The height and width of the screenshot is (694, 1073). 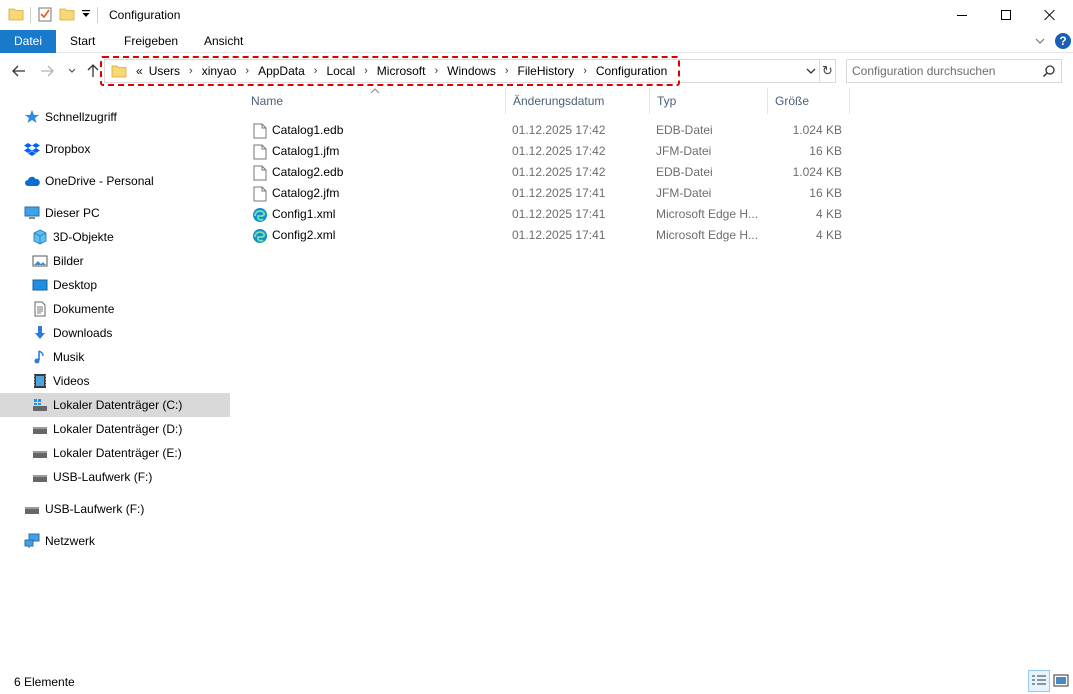 What do you see at coordinates (115, 405) in the screenshot?
I see `sidebar-item-drive-c: Lokaler Datenträger (C:)` at bounding box center [115, 405].